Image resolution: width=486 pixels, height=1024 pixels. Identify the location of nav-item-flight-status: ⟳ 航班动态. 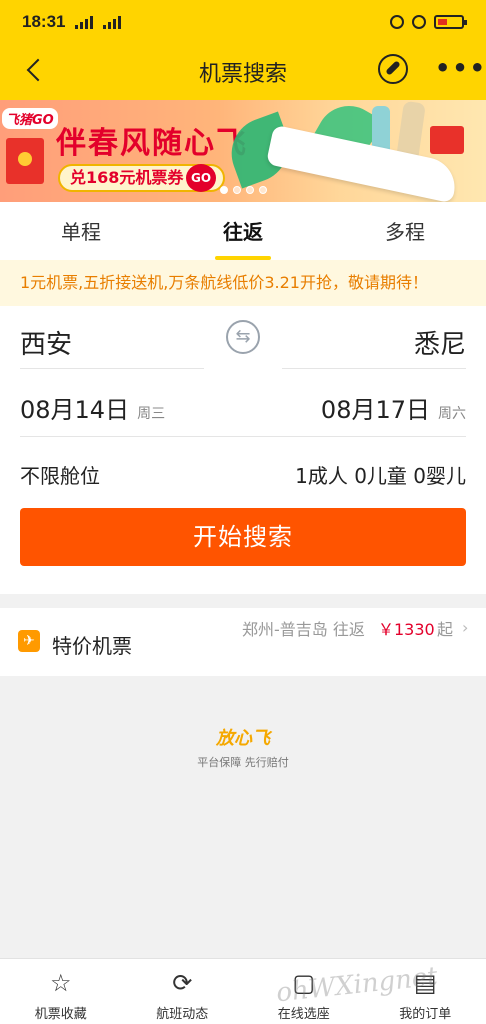
(183, 991).